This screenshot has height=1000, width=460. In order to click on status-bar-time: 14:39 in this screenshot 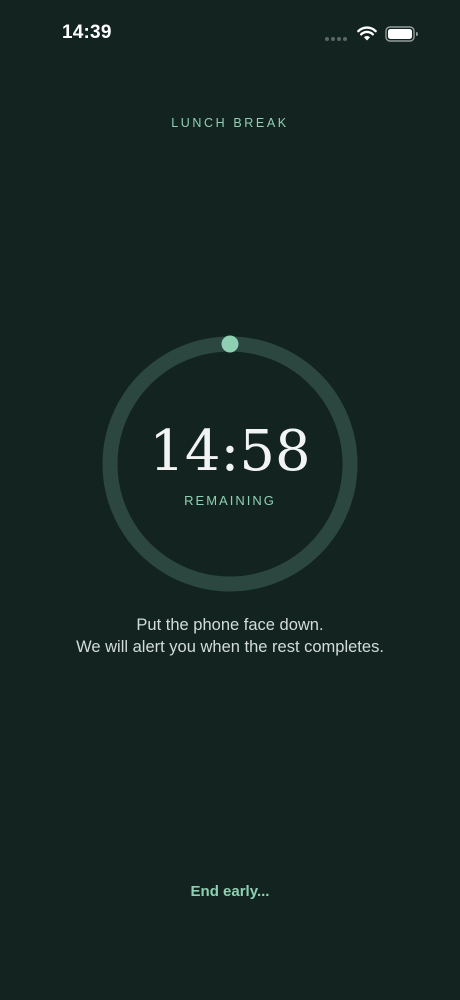, I will do `click(87, 32)`.